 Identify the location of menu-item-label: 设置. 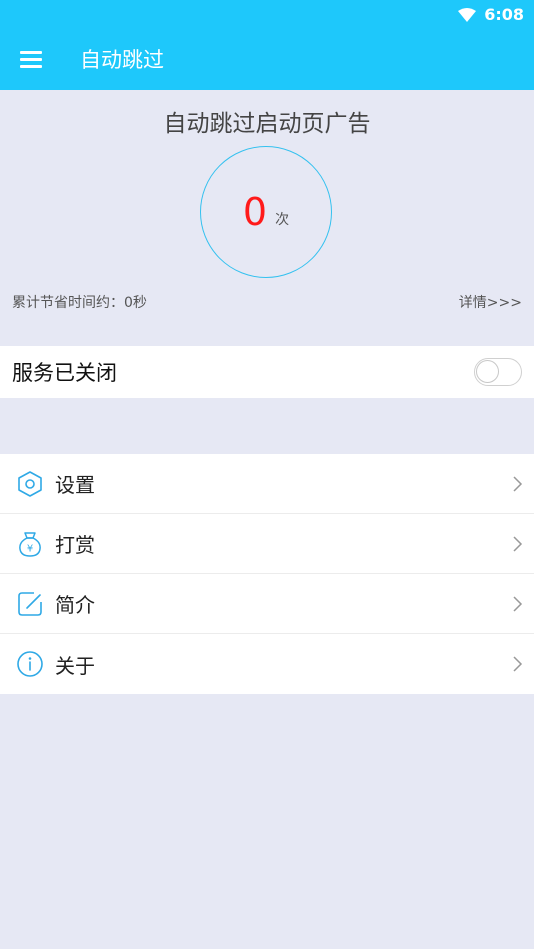
(75, 485).